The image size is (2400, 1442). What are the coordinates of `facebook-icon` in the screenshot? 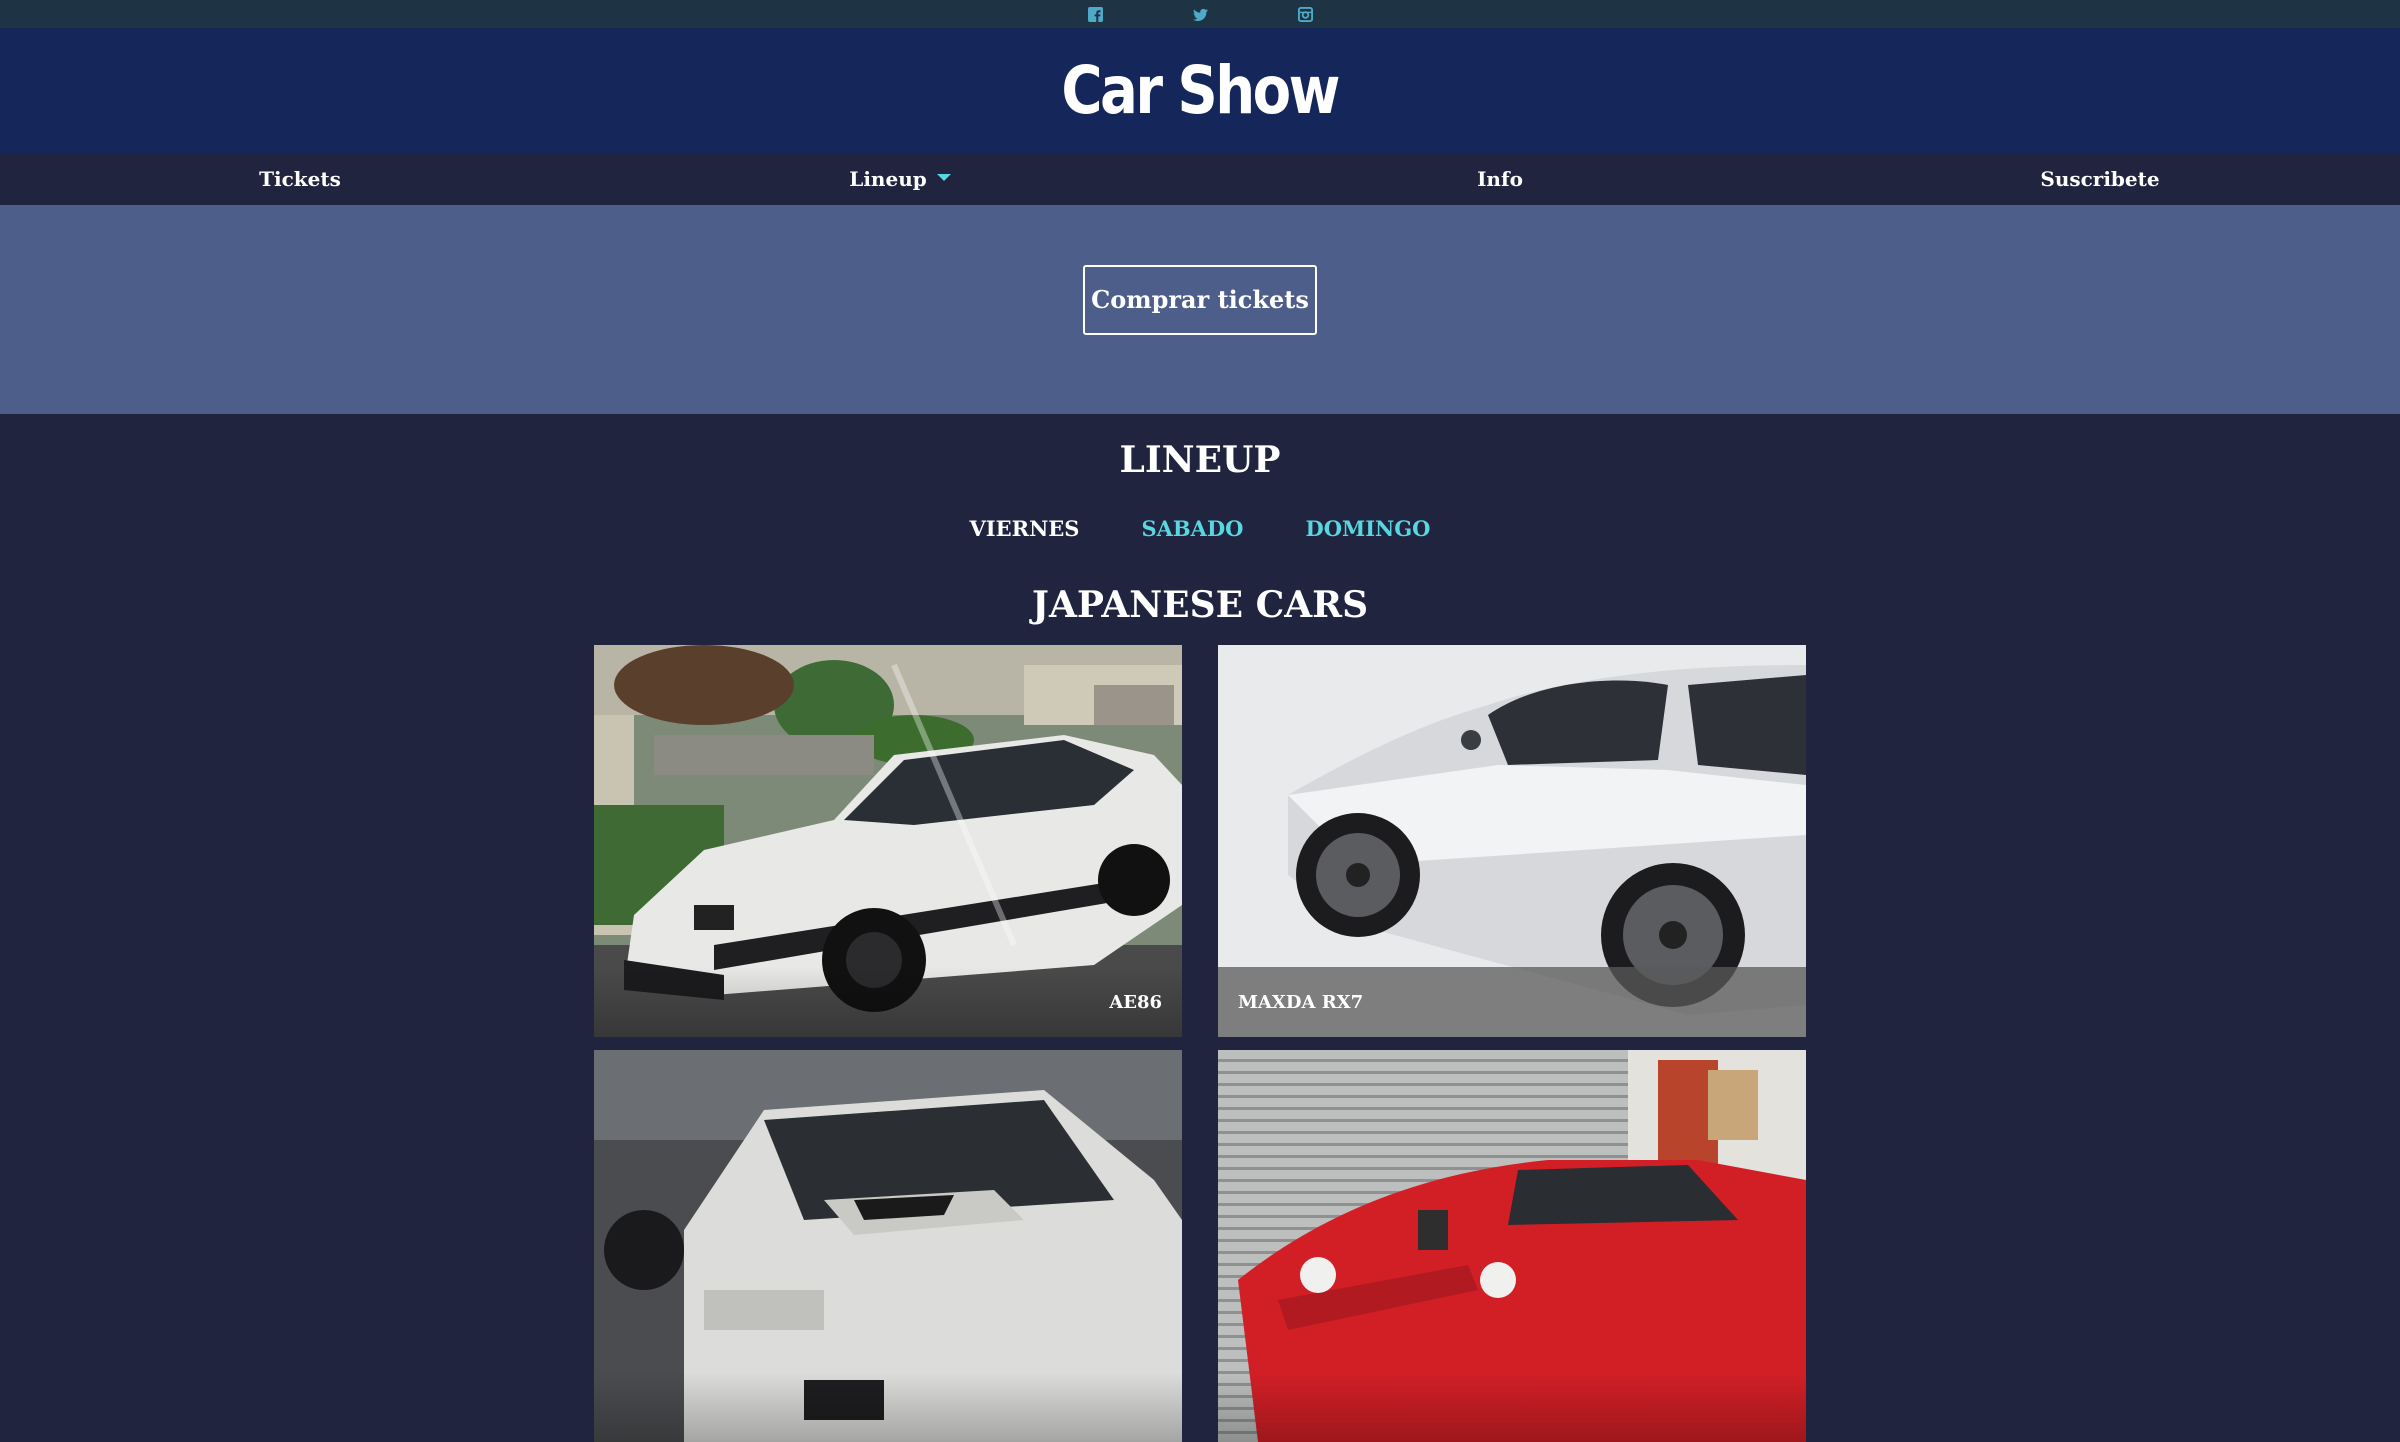 It's located at (1095, 14).